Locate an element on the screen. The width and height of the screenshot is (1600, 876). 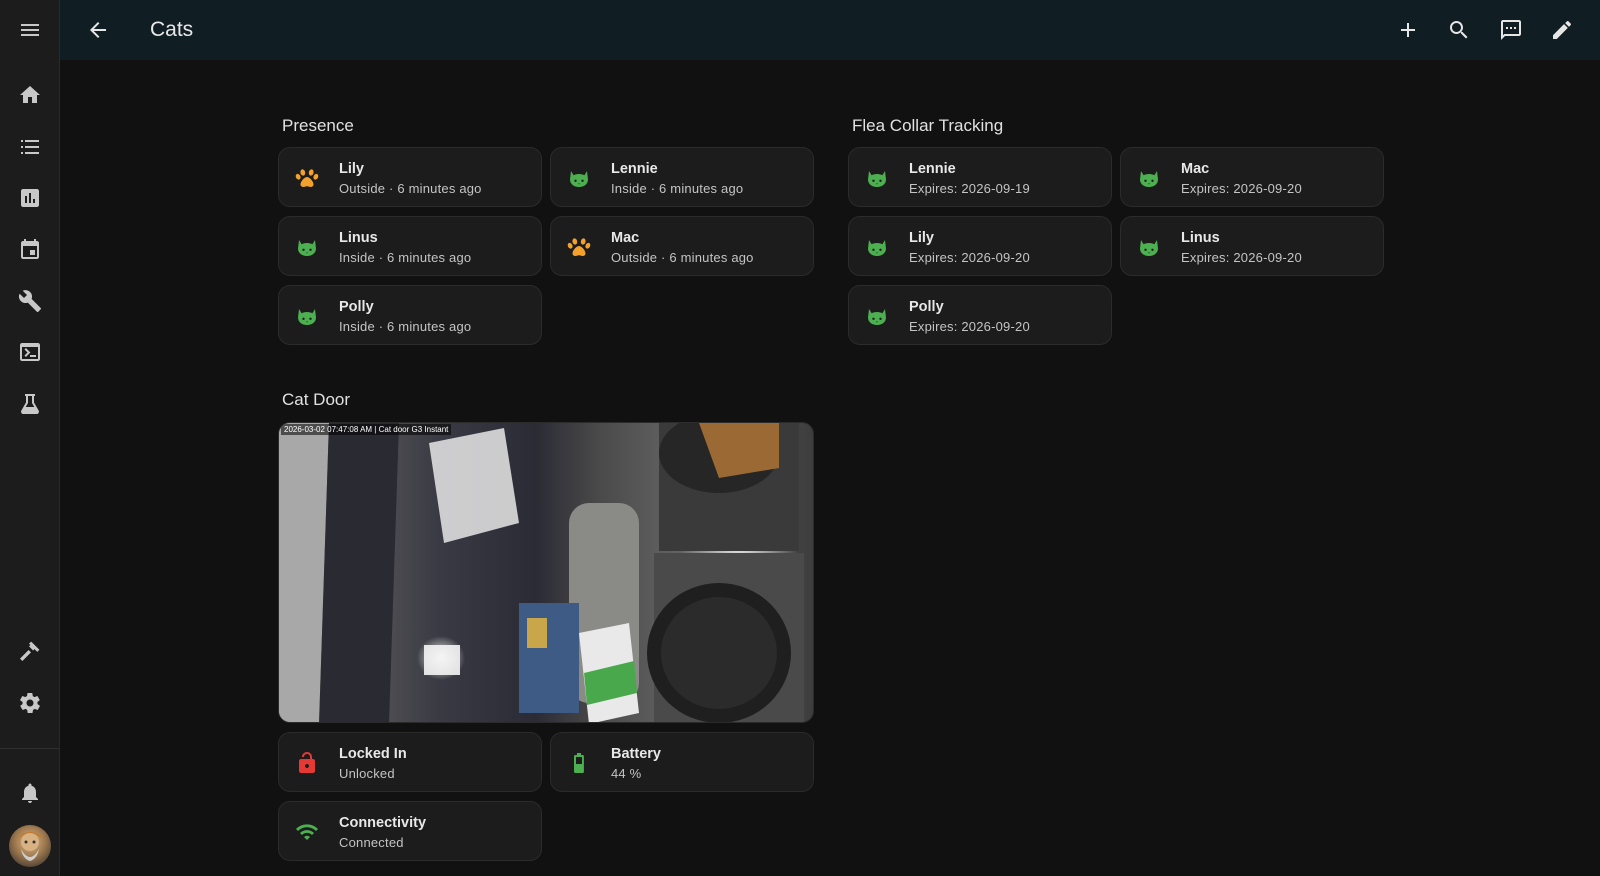
sidebar-item-logbook is located at coordinates (30, 147).